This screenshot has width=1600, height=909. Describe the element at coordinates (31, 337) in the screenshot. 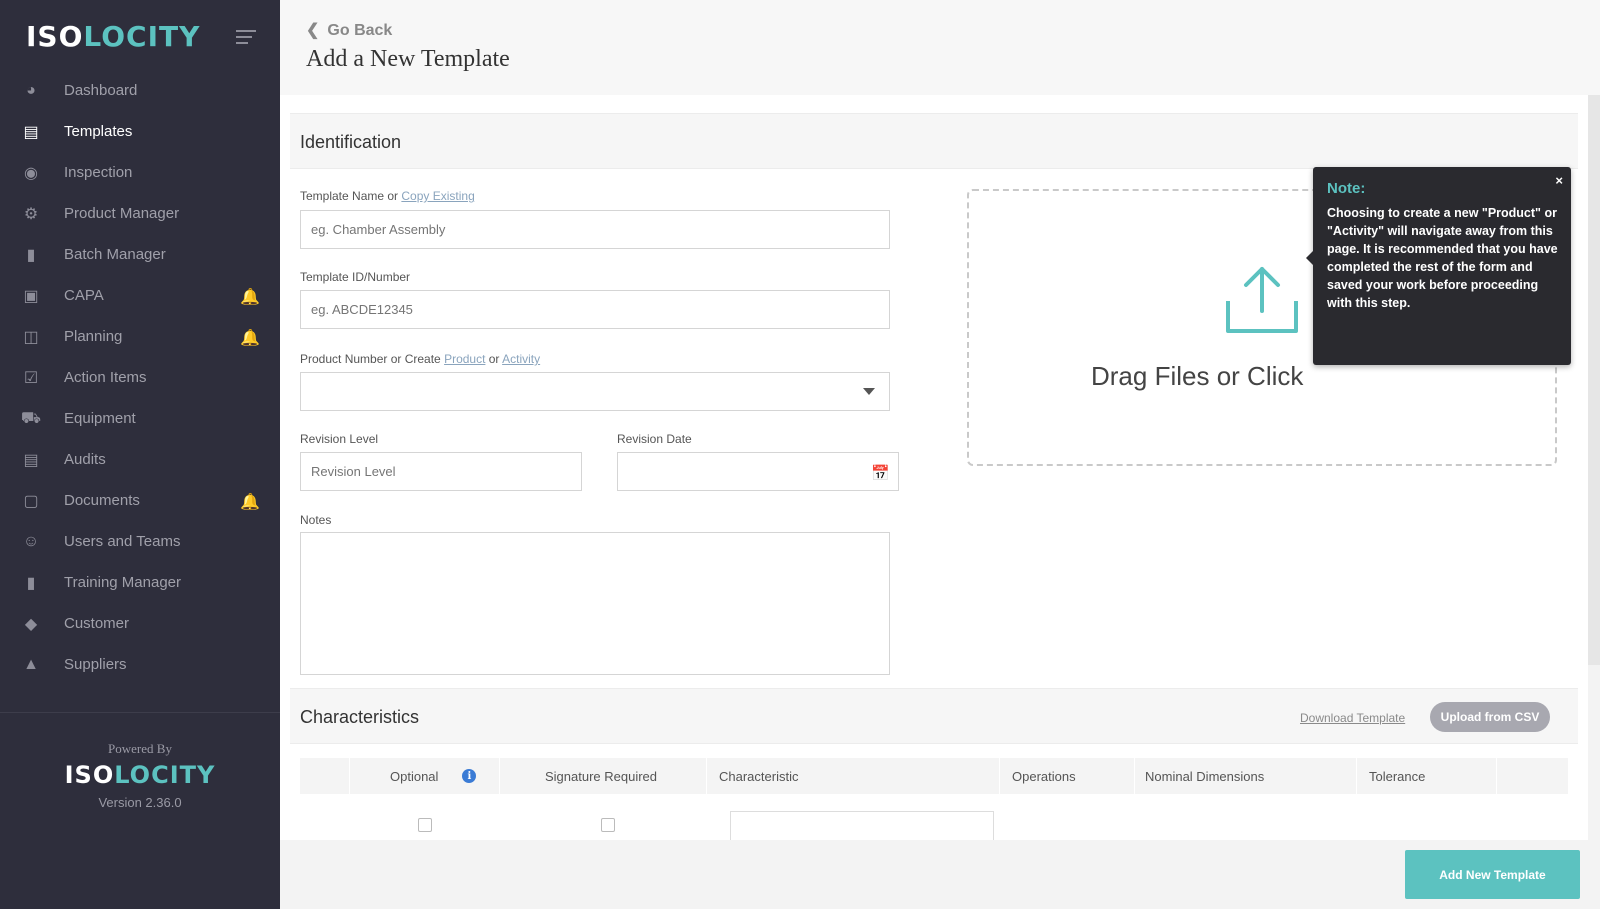

I see `map-icon: ◫` at that location.